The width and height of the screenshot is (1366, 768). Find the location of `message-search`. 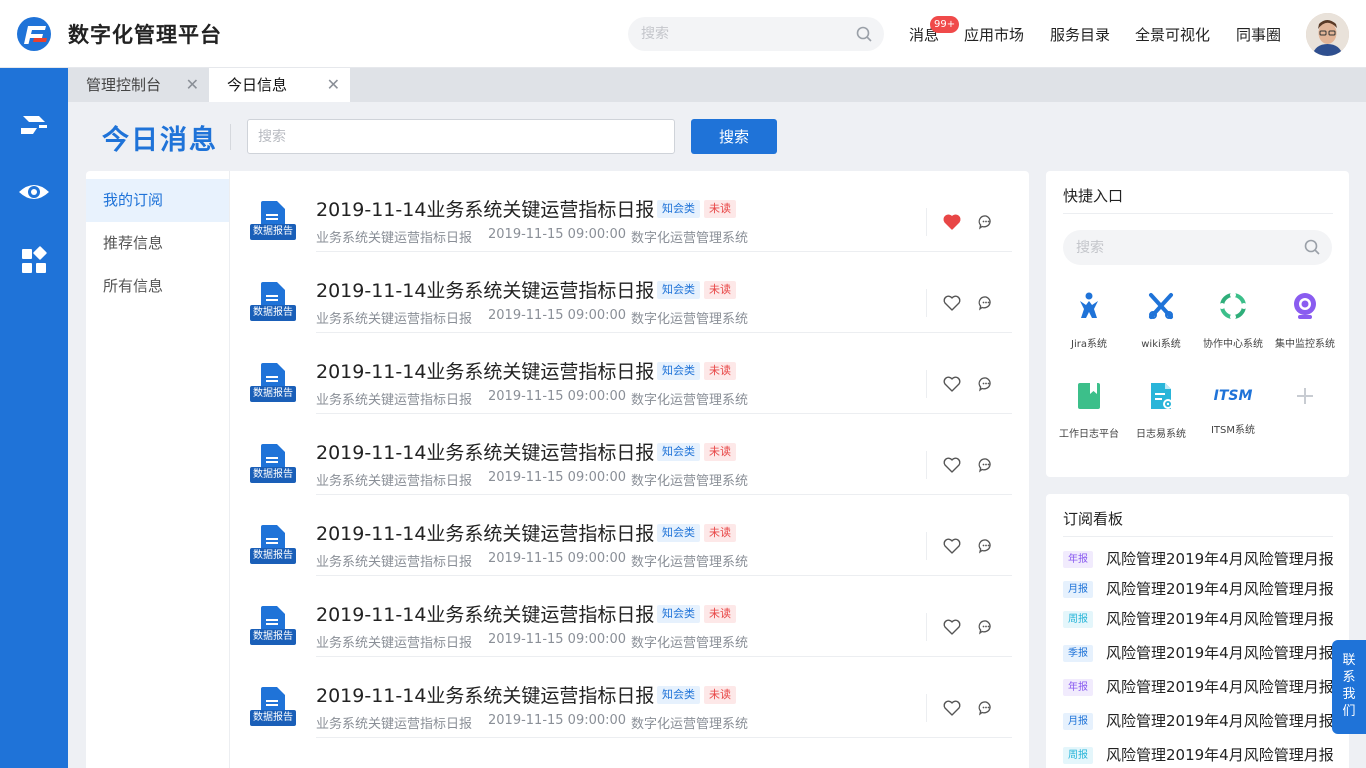

message-search is located at coordinates (461, 136).